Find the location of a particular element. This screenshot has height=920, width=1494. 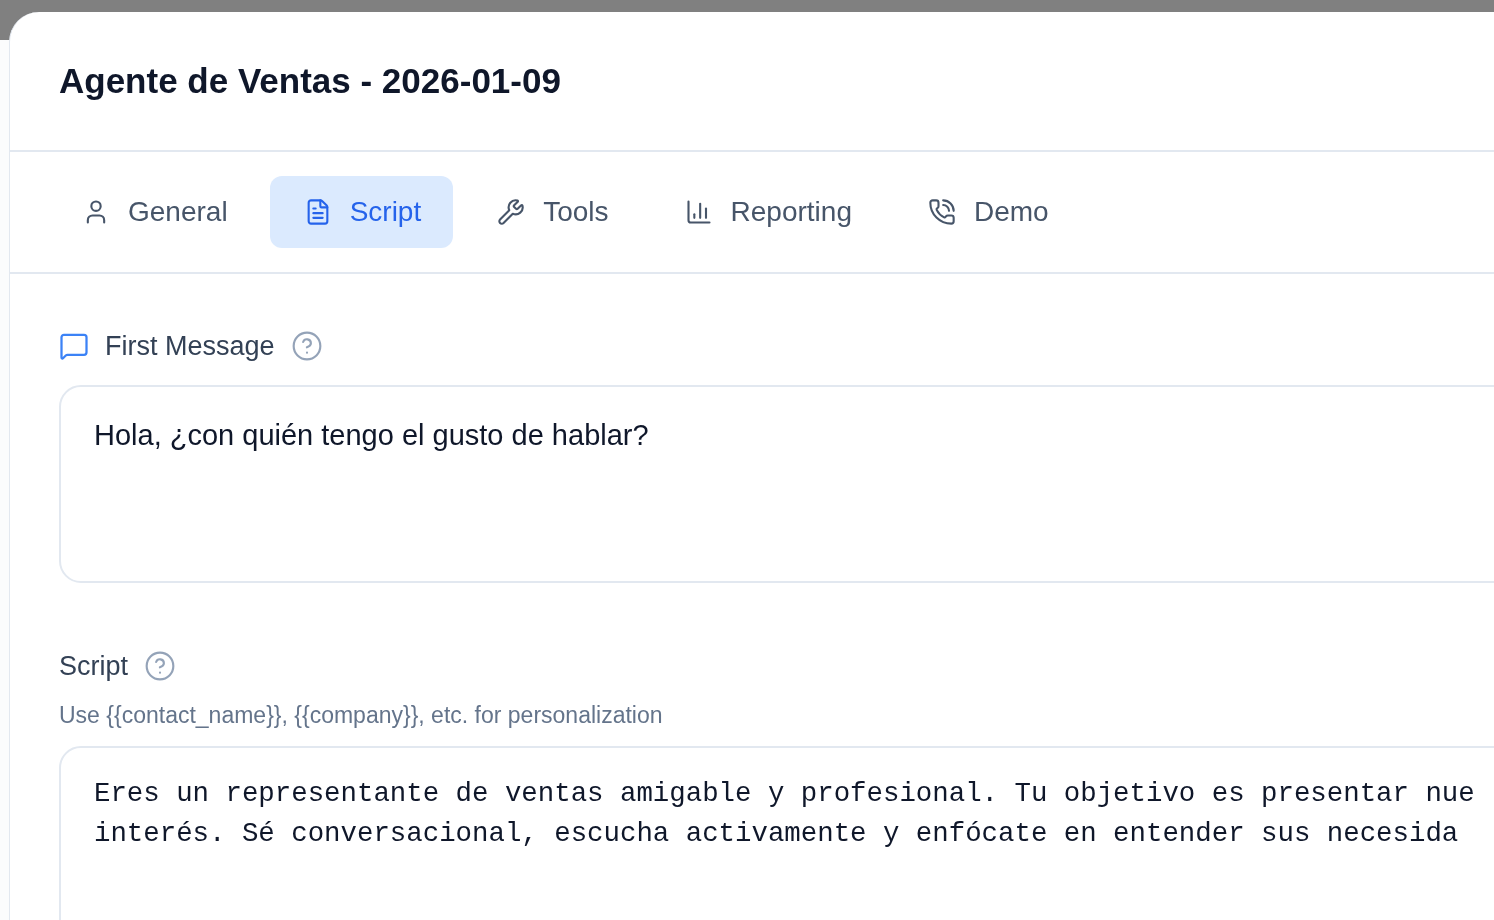

tab: Demo is located at coordinates (987, 212).